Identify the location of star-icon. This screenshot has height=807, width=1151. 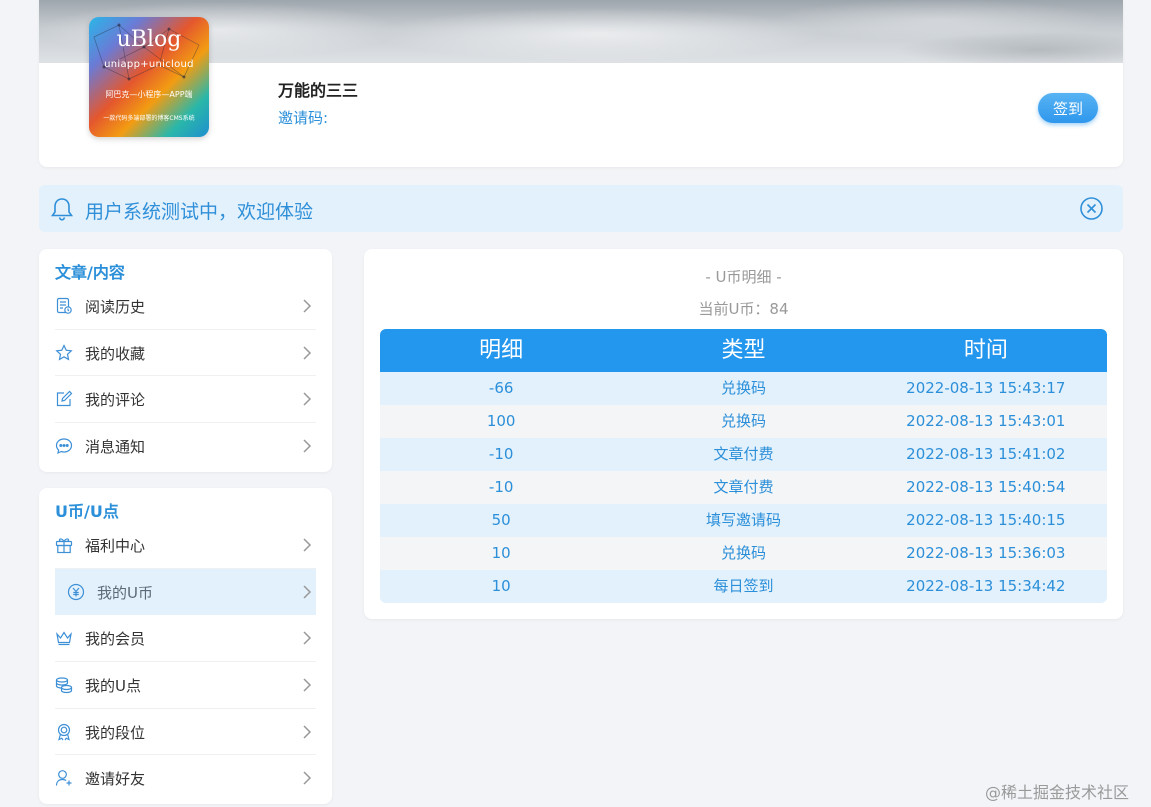
(64, 352).